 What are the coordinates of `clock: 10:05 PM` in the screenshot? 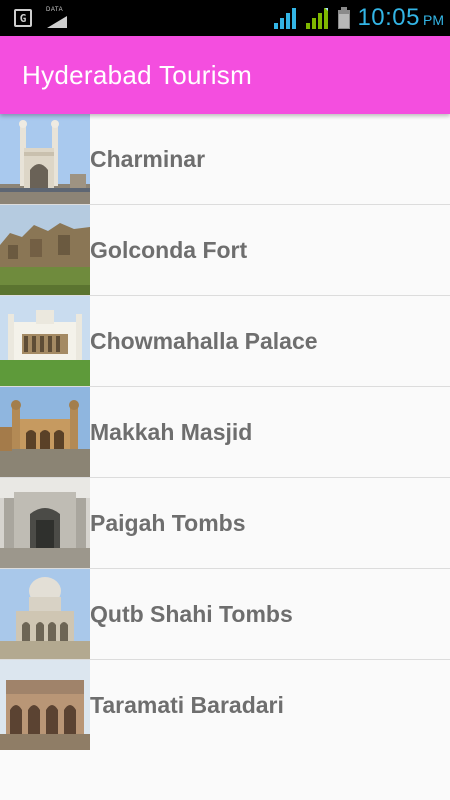 It's located at (400, 18).